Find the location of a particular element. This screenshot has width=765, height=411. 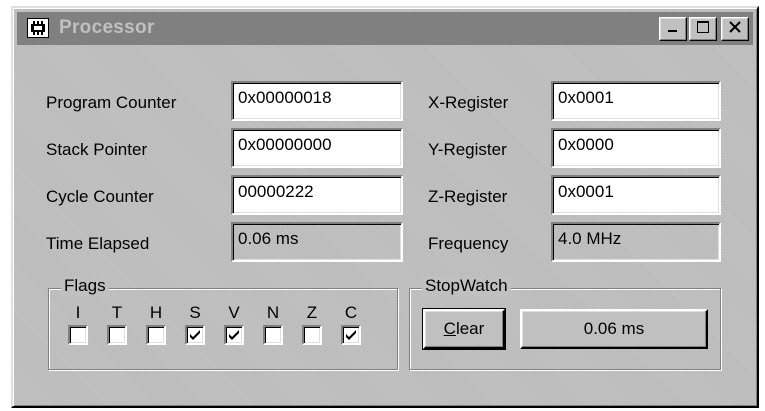

stopwatch-display-label: 0.06 ms is located at coordinates (614, 328).